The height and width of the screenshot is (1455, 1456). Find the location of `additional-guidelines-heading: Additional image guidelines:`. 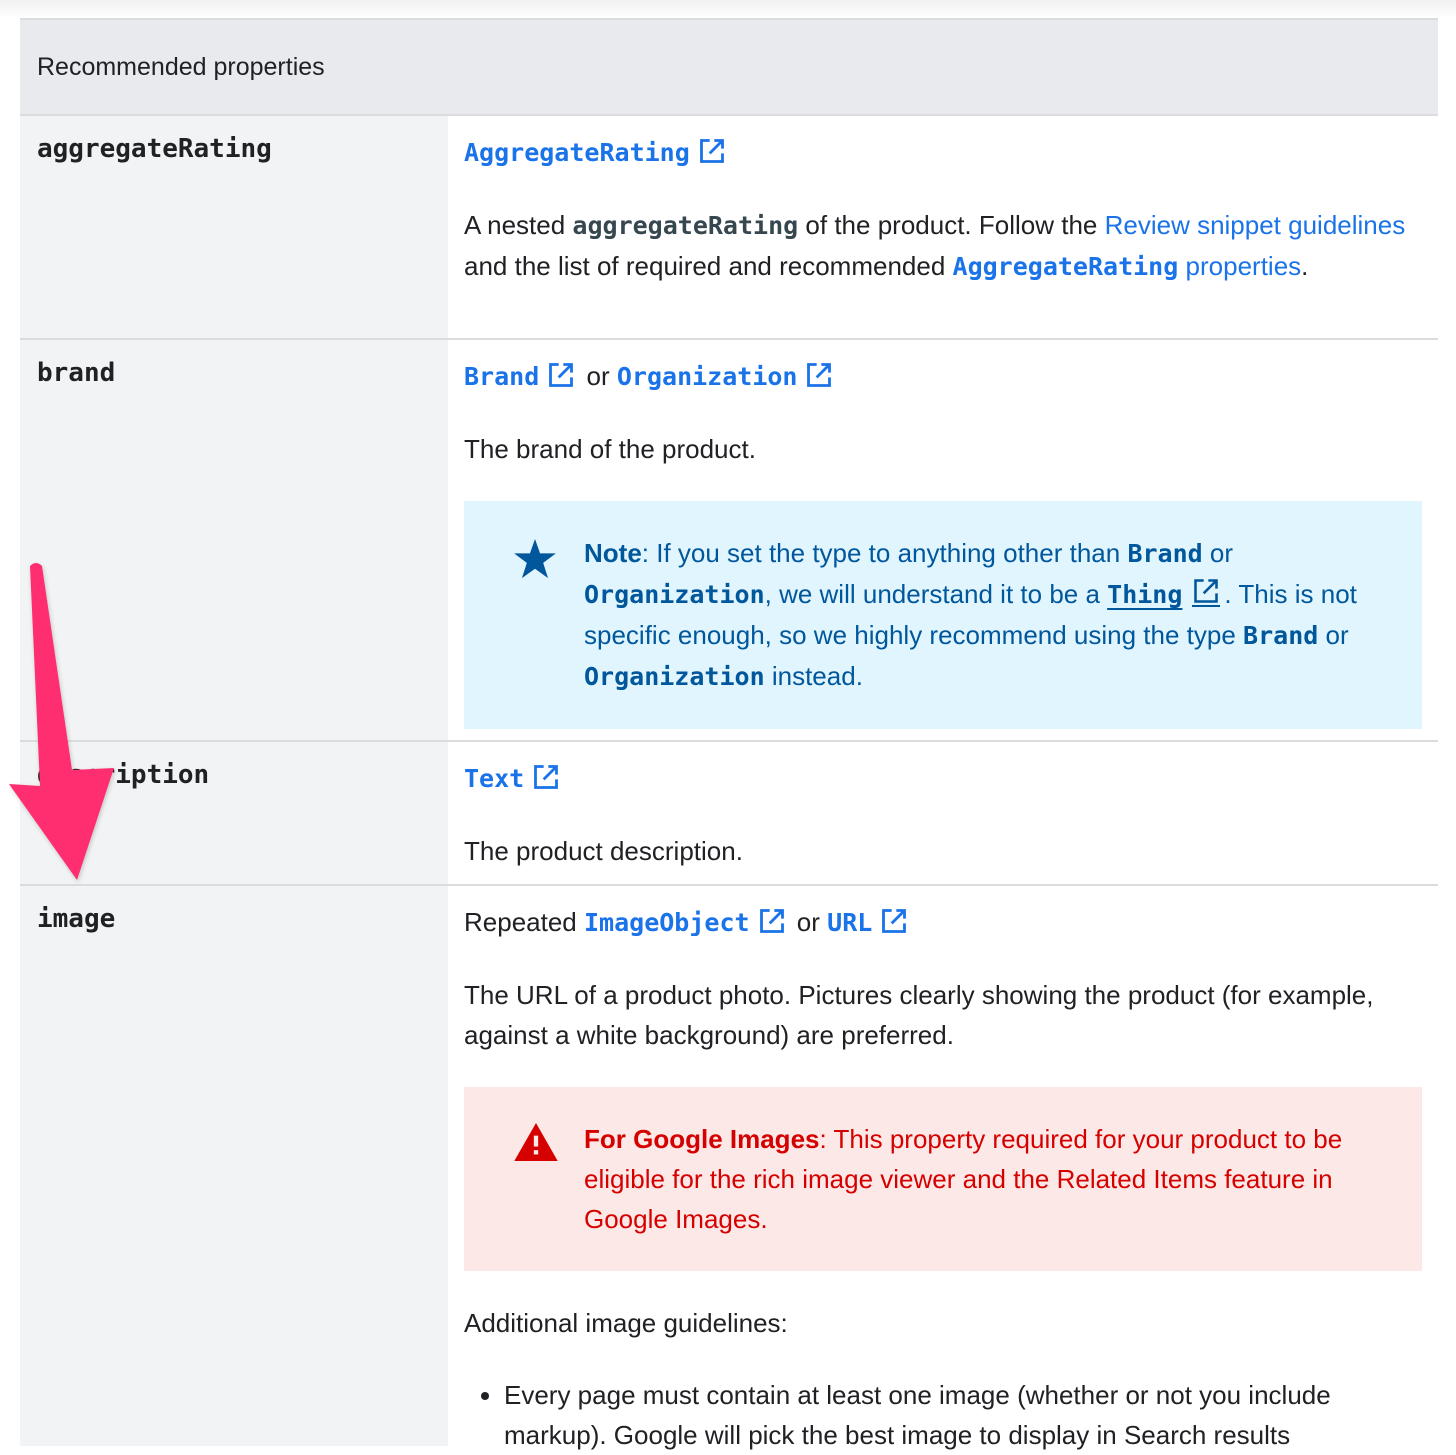

additional-guidelines-heading: Additional image guidelines: is located at coordinates (626, 1323).